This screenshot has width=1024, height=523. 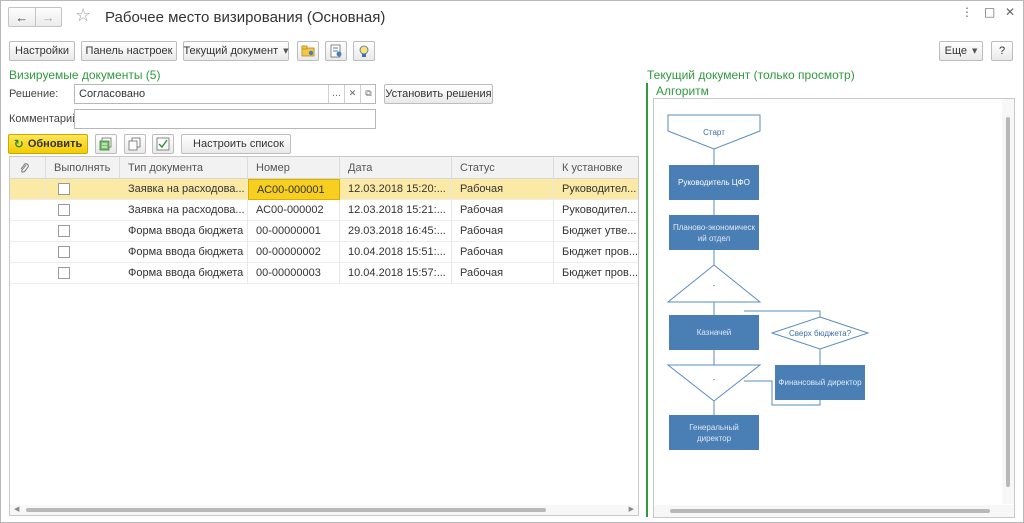 I want to click on general-director-label-2: директор, so click(x=714, y=438).